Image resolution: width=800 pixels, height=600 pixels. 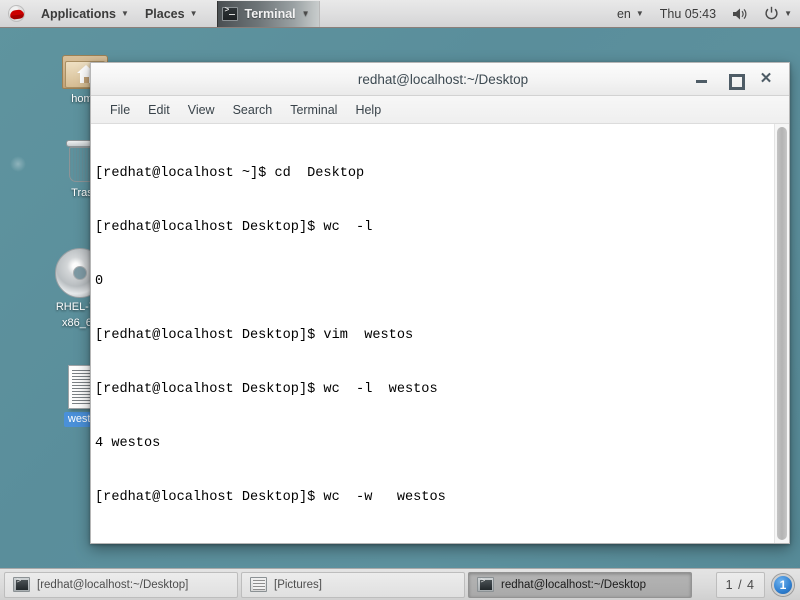 I want to click on workspace-badge-label: 1, so click(x=783, y=584).